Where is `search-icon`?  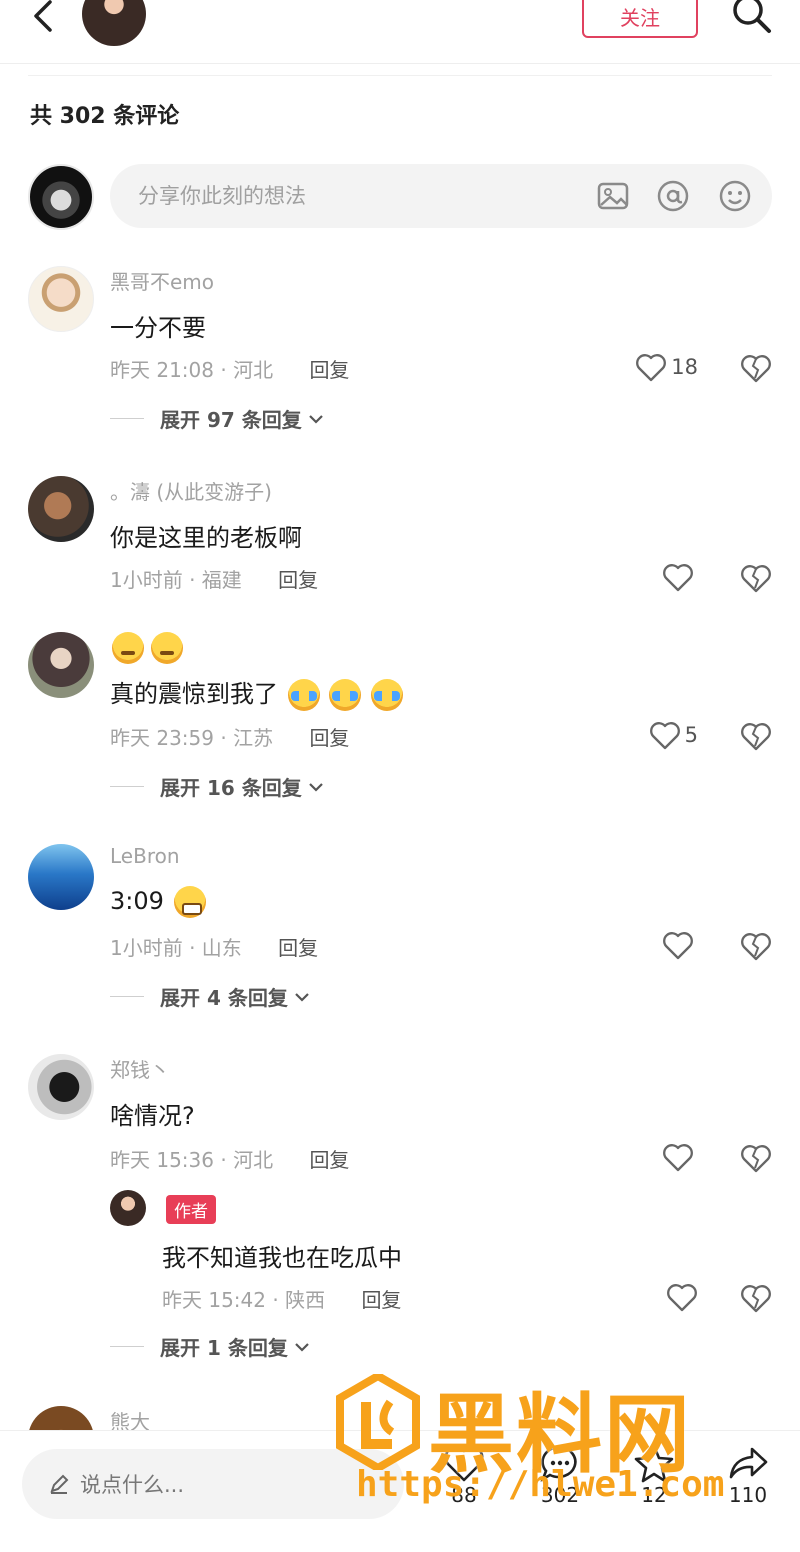 search-icon is located at coordinates (751, 19).